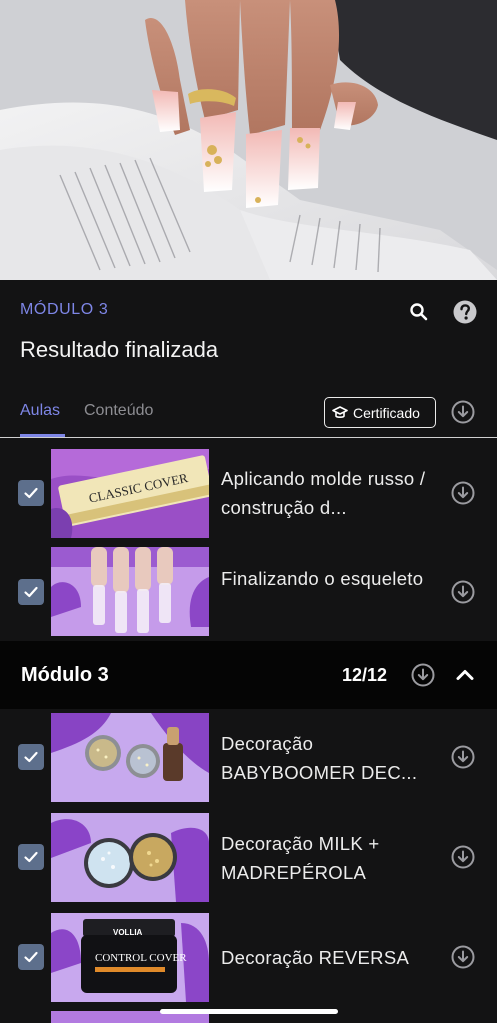  What do you see at coordinates (65, 675) in the screenshot?
I see `module-name: Módulo 3` at bounding box center [65, 675].